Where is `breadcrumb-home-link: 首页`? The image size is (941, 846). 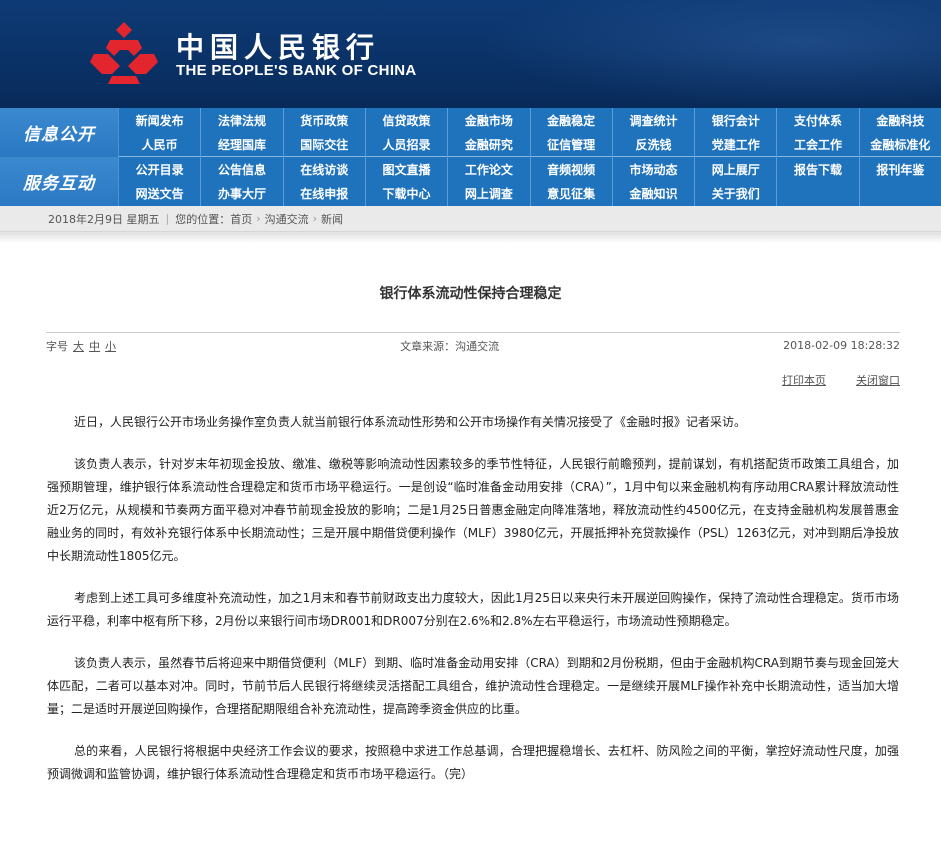 breadcrumb-home-link: 首页 is located at coordinates (241, 219).